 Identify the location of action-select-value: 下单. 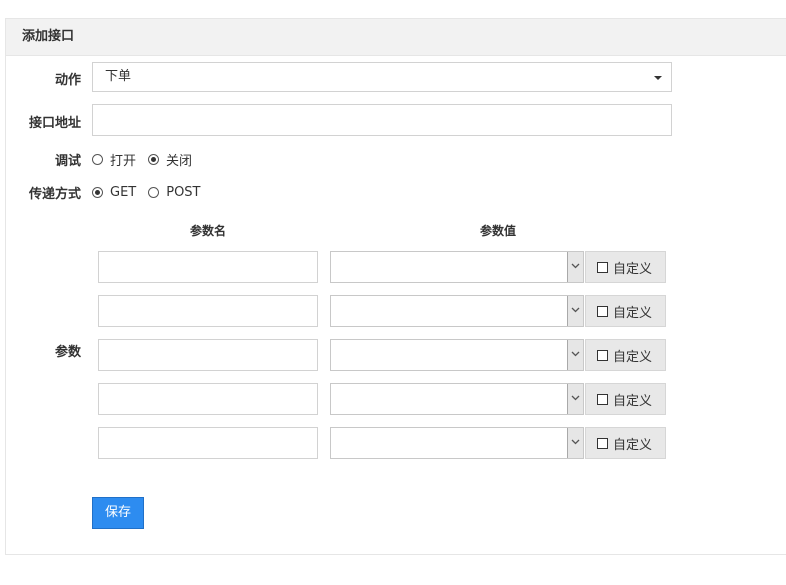
(118, 76).